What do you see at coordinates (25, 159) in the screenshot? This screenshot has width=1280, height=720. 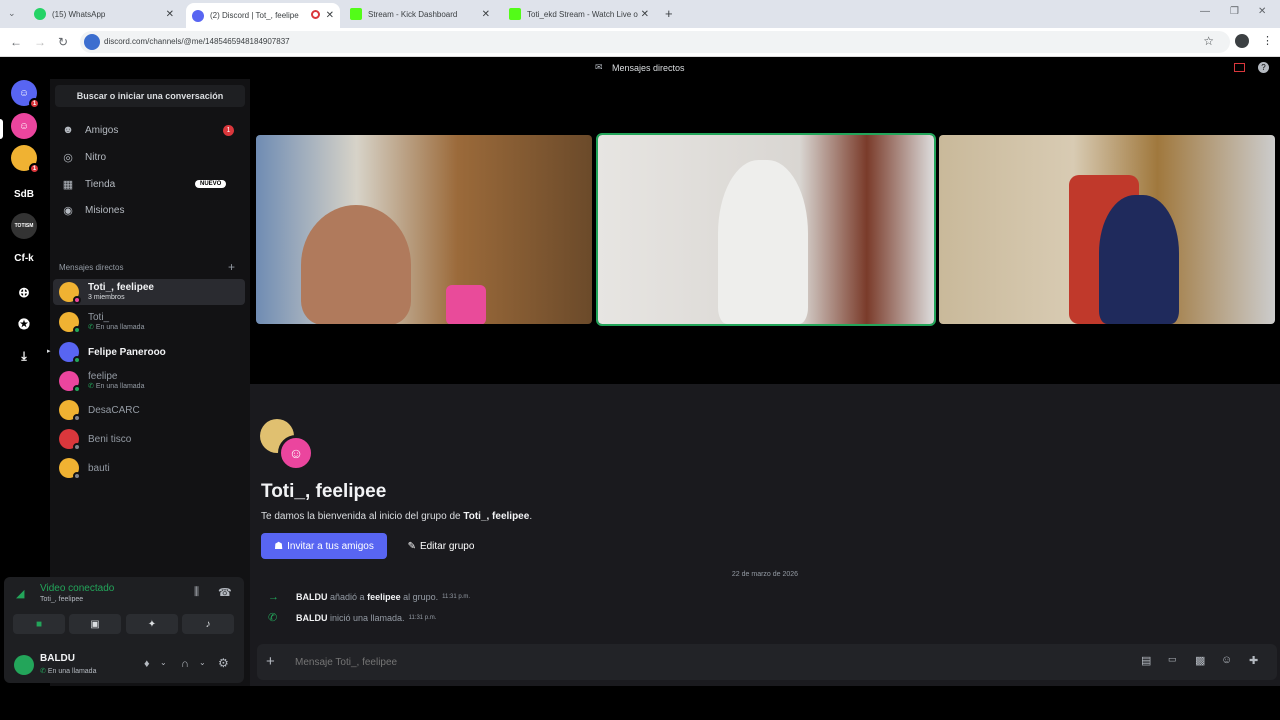 I see `server-icon: 1` at bounding box center [25, 159].